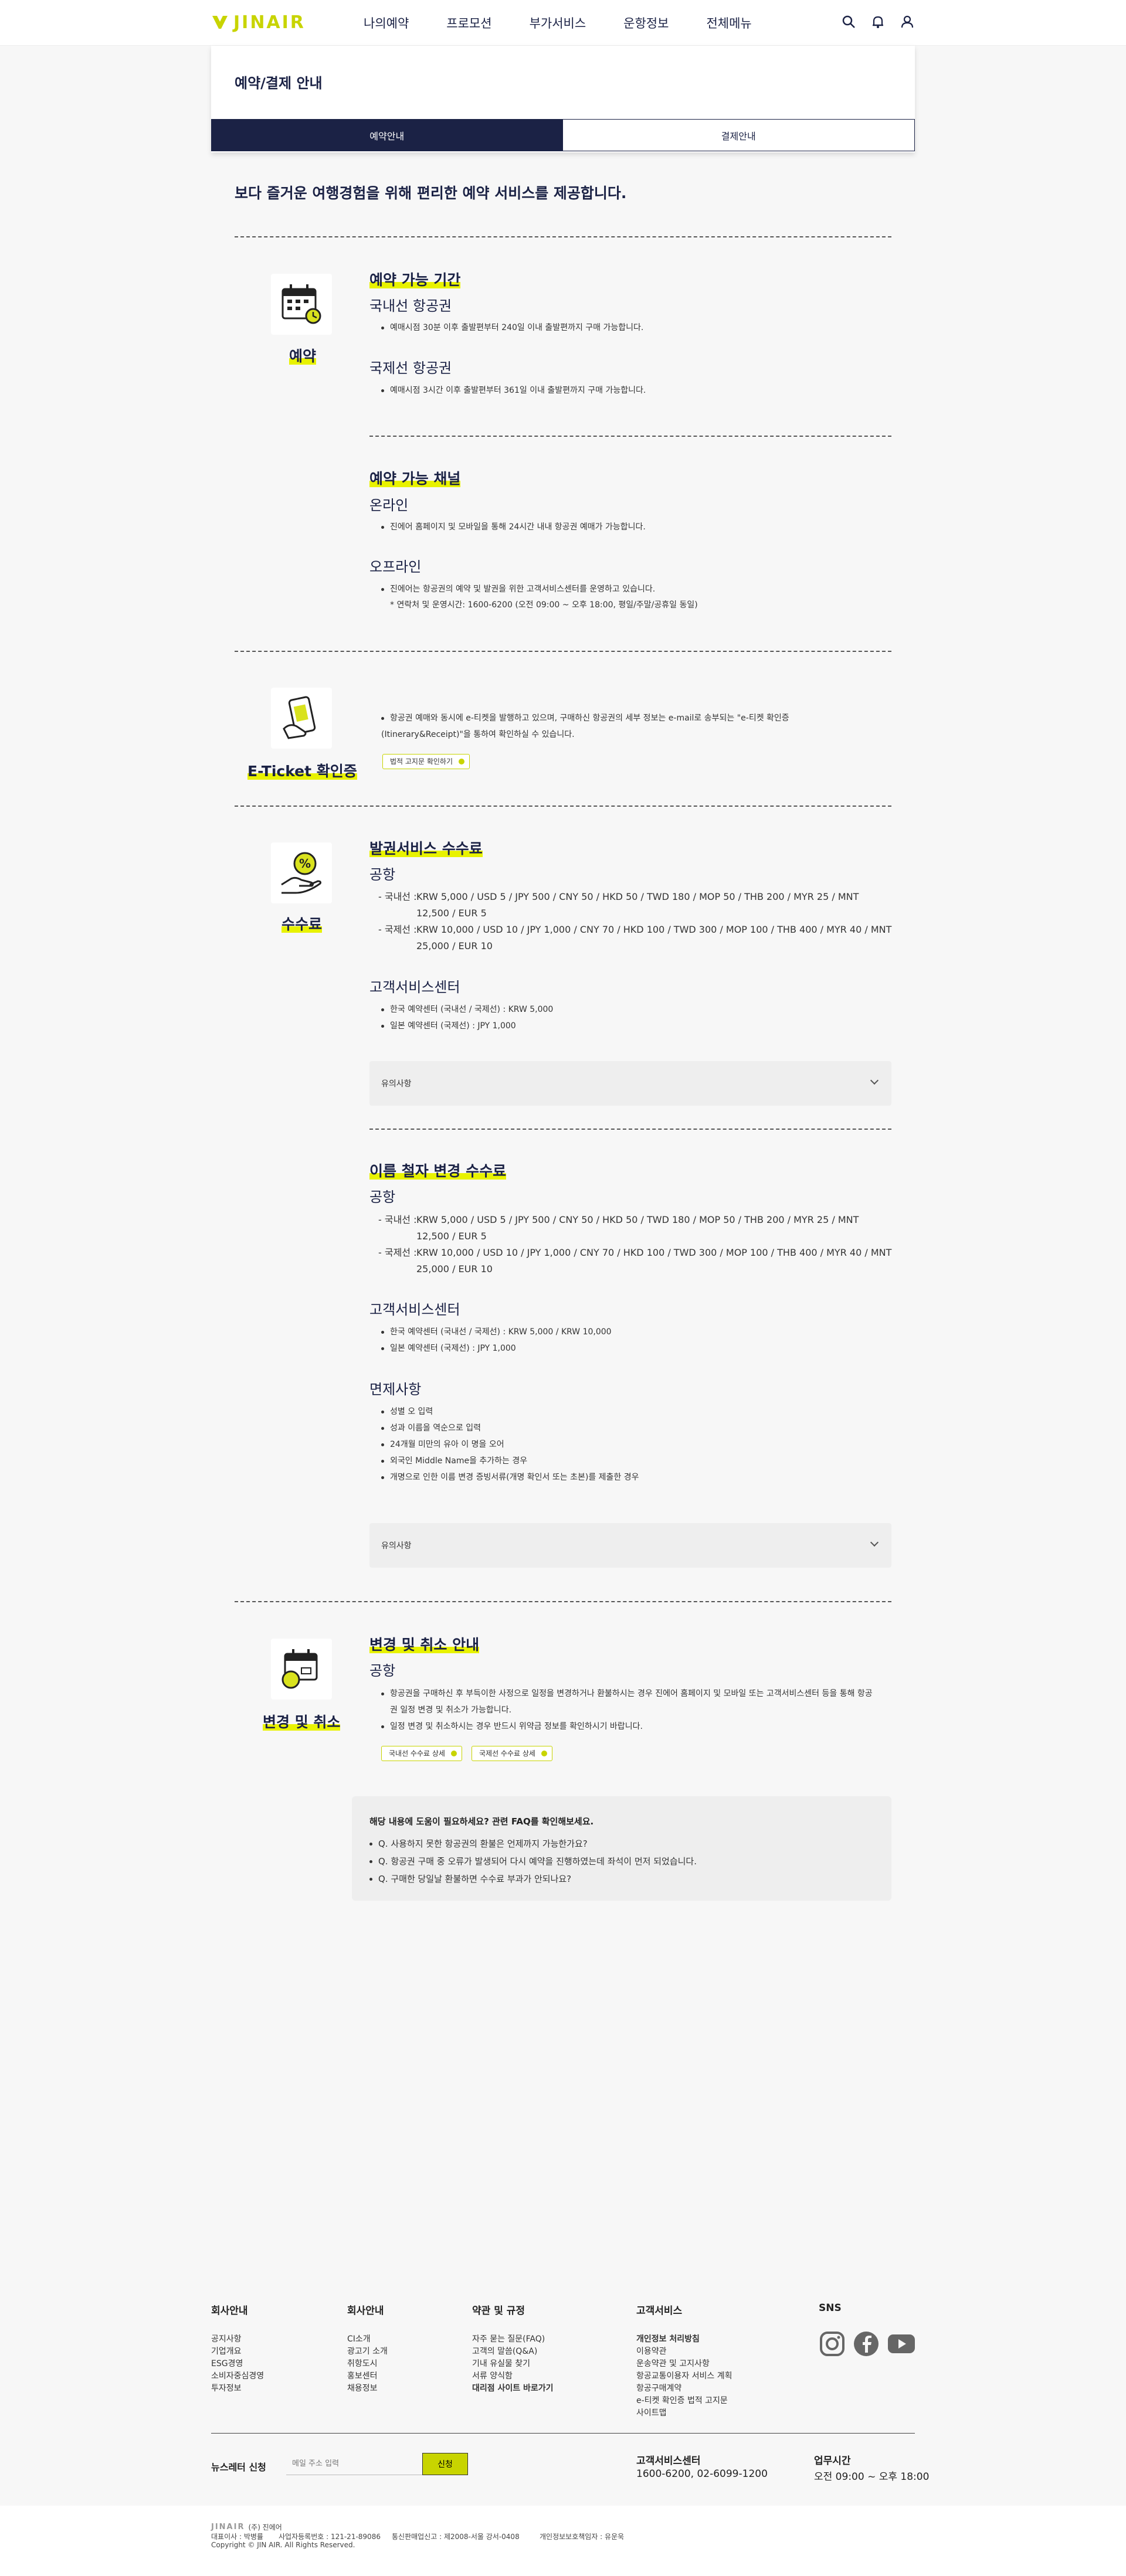 This screenshot has height=2576, width=1126. What do you see at coordinates (481, 1822) in the screenshot?
I see `faq-title: 해당 내용에 도움이 필요하세요? 관련 FAQ를 확인해보세요.` at bounding box center [481, 1822].